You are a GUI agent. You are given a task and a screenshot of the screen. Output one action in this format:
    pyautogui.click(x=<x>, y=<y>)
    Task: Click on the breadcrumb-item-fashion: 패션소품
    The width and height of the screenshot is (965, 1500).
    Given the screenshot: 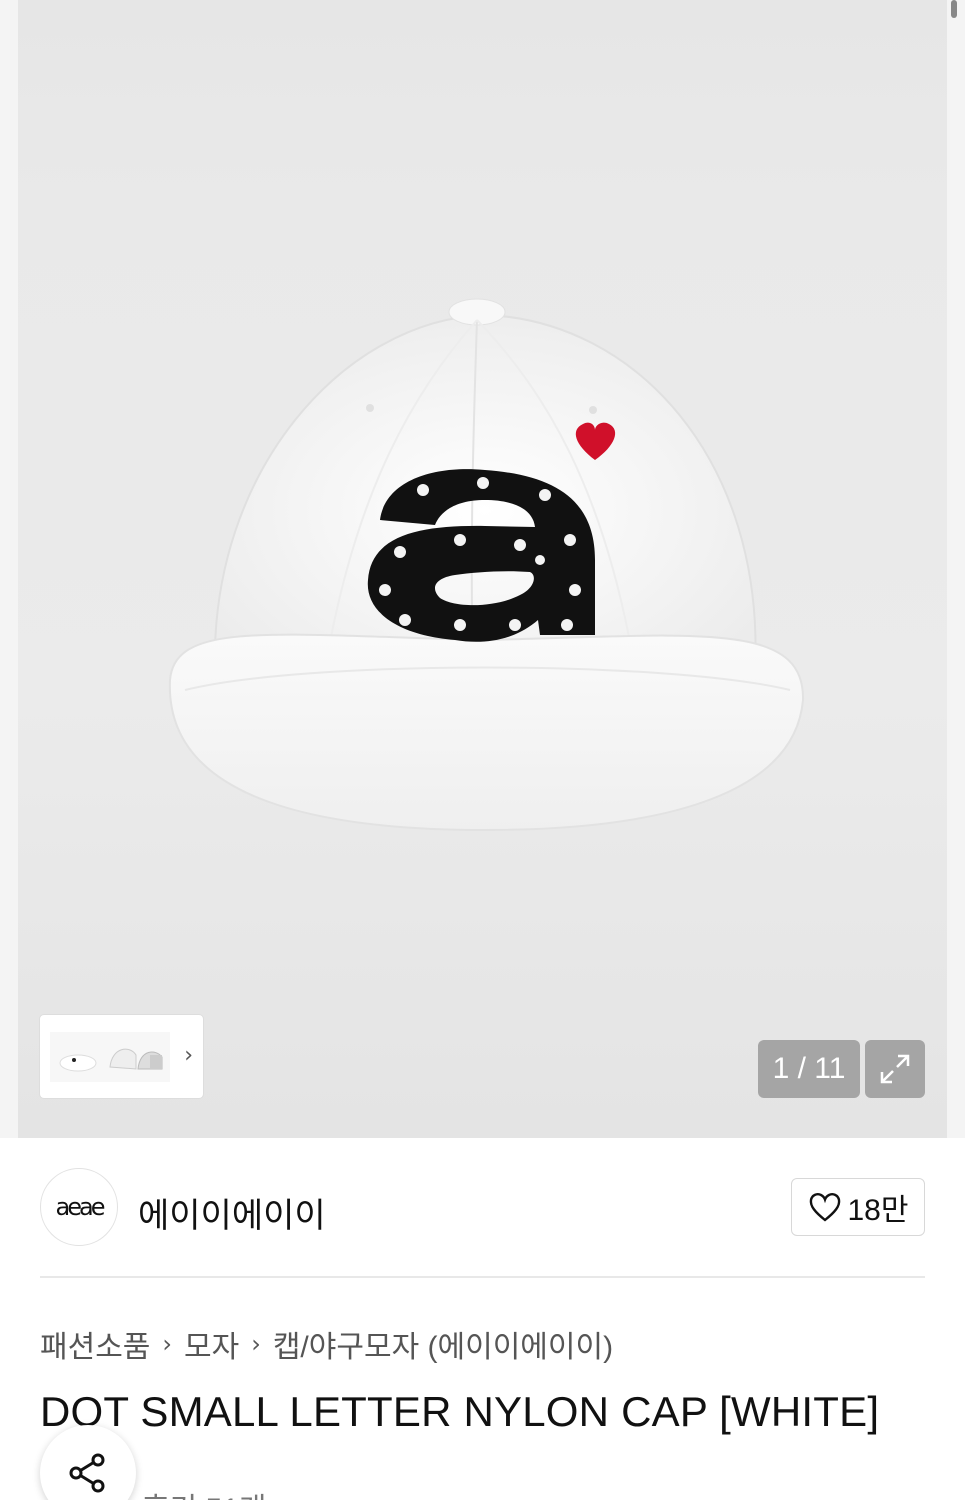 What is the action you would take?
    pyautogui.click(x=95, y=1344)
    